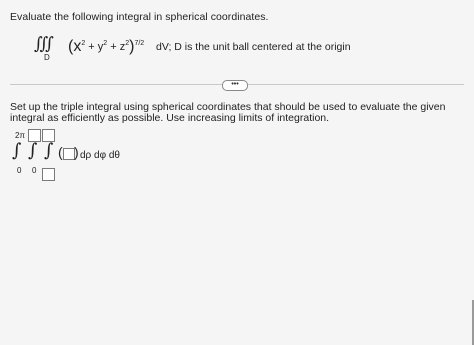 The height and width of the screenshot is (345, 474). Describe the element at coordinates (116, 47) in the screenshot. I see `term-z: + z` at that location.